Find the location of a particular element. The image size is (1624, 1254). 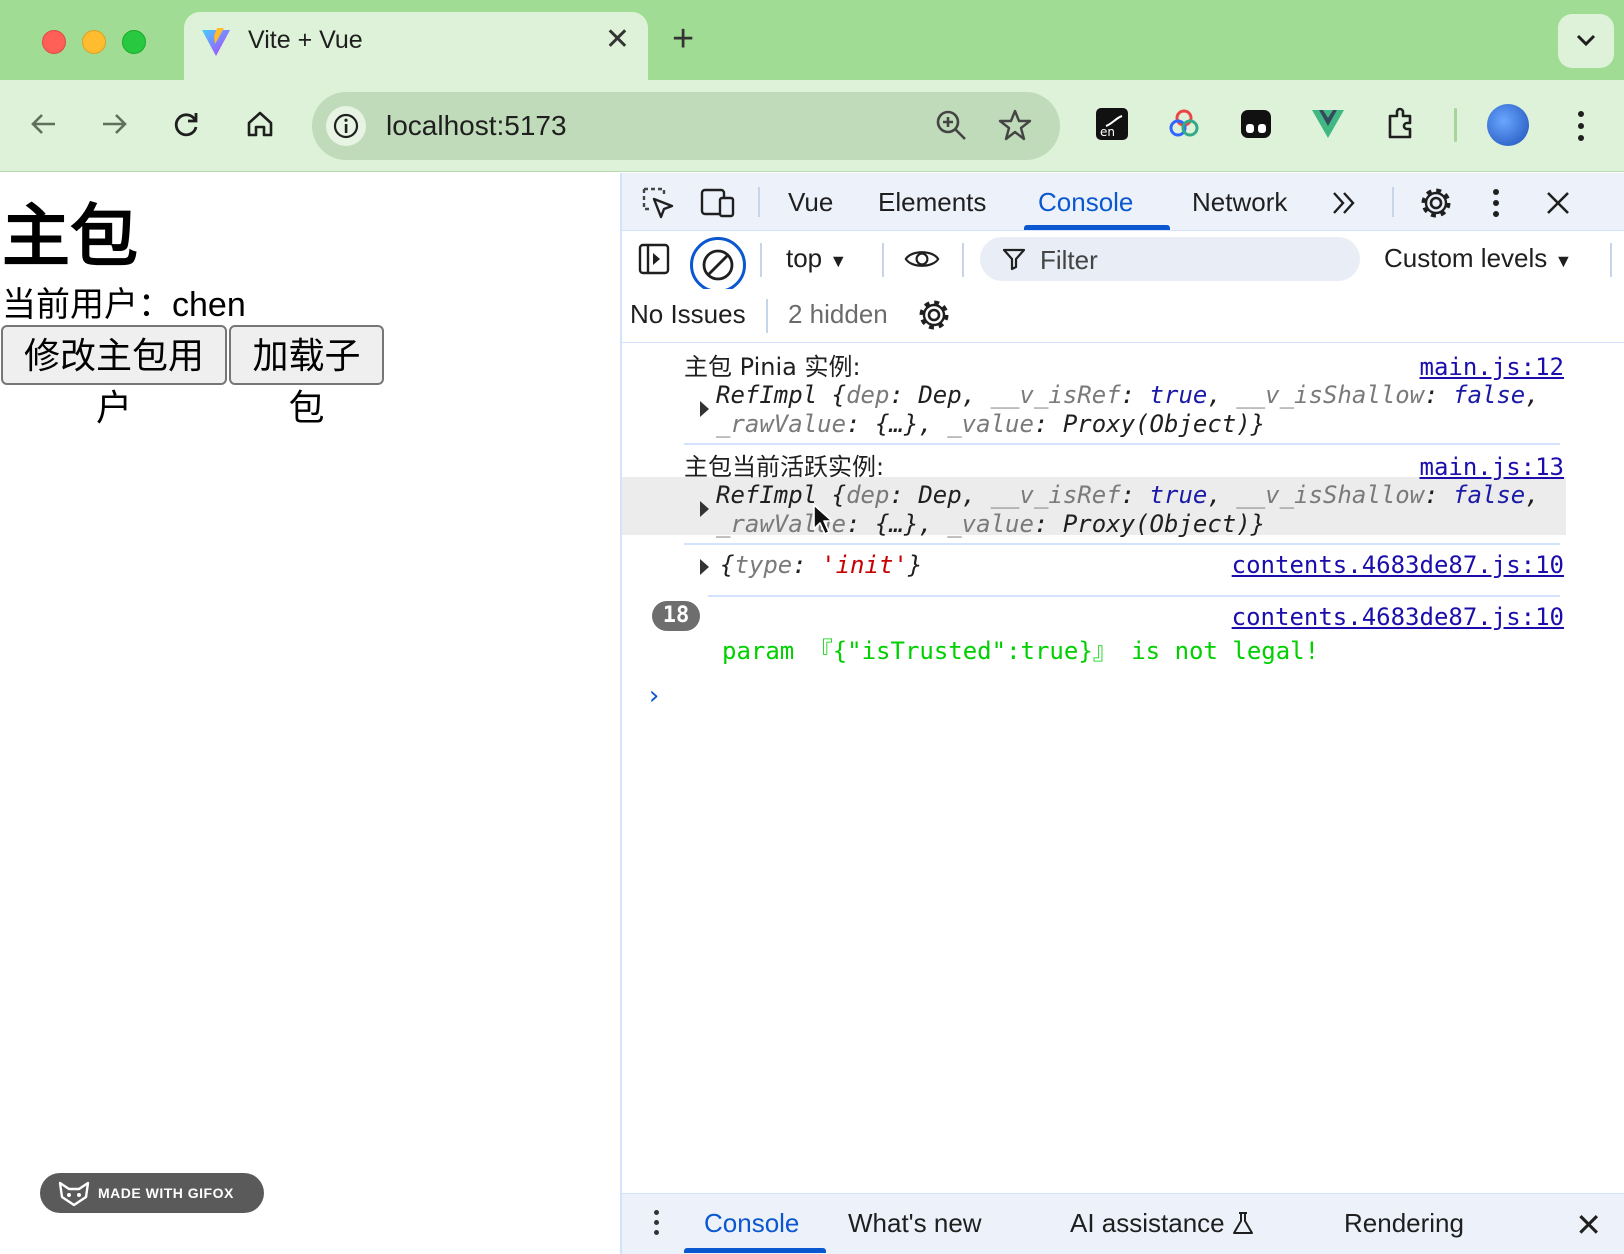

tab-network: Network is located at coordinates (1239, 202).